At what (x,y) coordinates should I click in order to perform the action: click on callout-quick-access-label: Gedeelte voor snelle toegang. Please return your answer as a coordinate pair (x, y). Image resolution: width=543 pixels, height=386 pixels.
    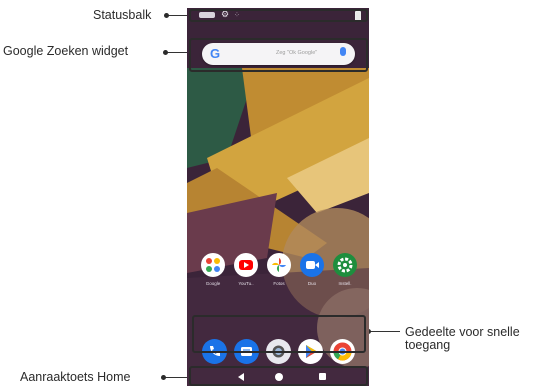
    Looking at the image, I should click on (474, 339).